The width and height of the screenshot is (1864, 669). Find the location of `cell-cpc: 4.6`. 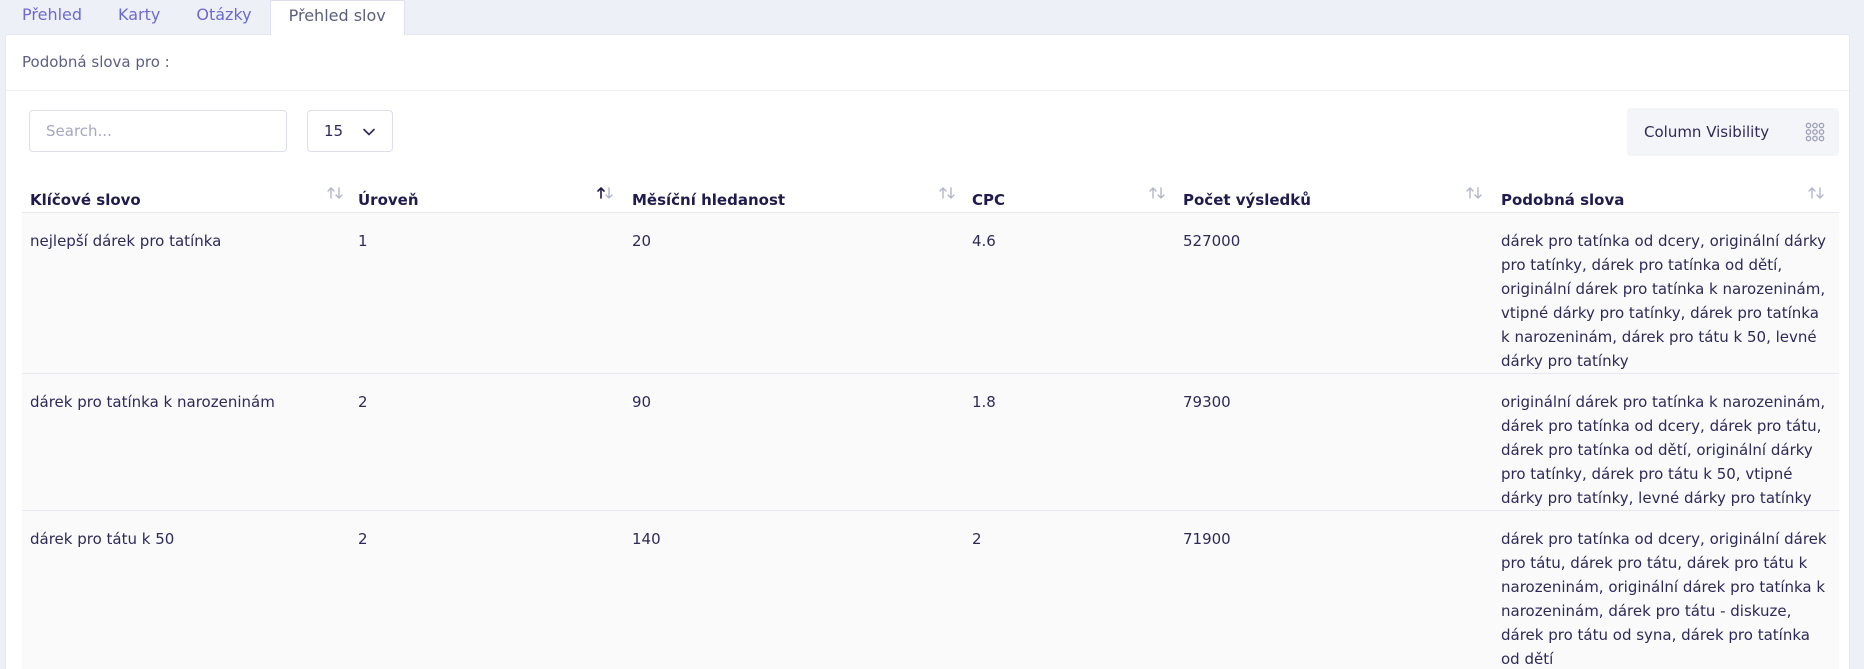

cell-cpc: 4.6 is located at coordinates (984, 241).